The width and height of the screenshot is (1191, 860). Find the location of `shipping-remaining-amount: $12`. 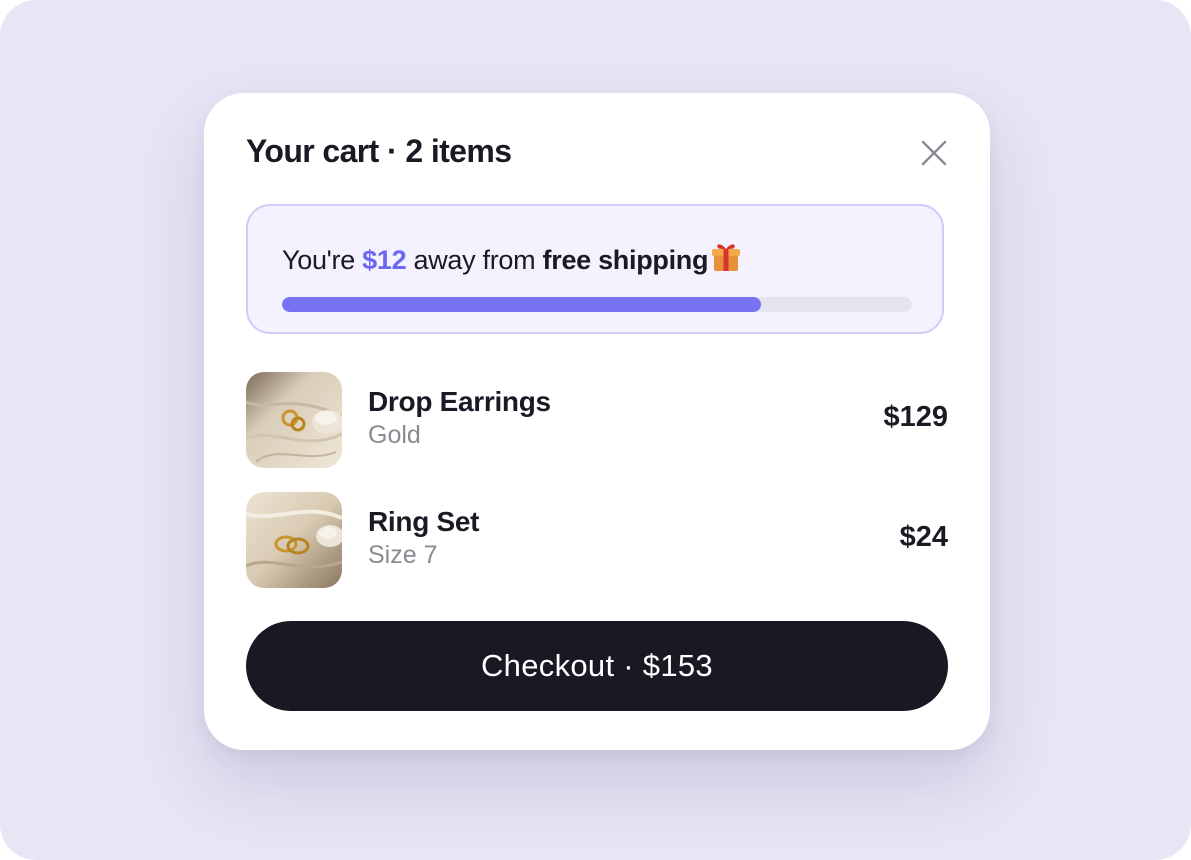

shipping-remaining-amount: $12 is located at coordinates (384, 260).